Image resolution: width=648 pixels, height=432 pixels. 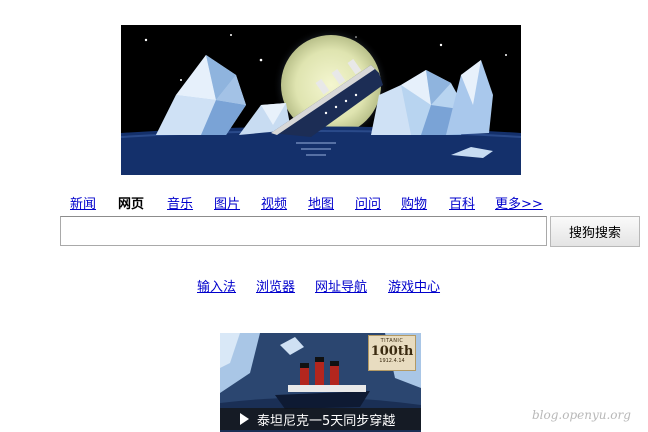 I want to click on link-game-center: 游戏中心, so click(x=414, y=285).